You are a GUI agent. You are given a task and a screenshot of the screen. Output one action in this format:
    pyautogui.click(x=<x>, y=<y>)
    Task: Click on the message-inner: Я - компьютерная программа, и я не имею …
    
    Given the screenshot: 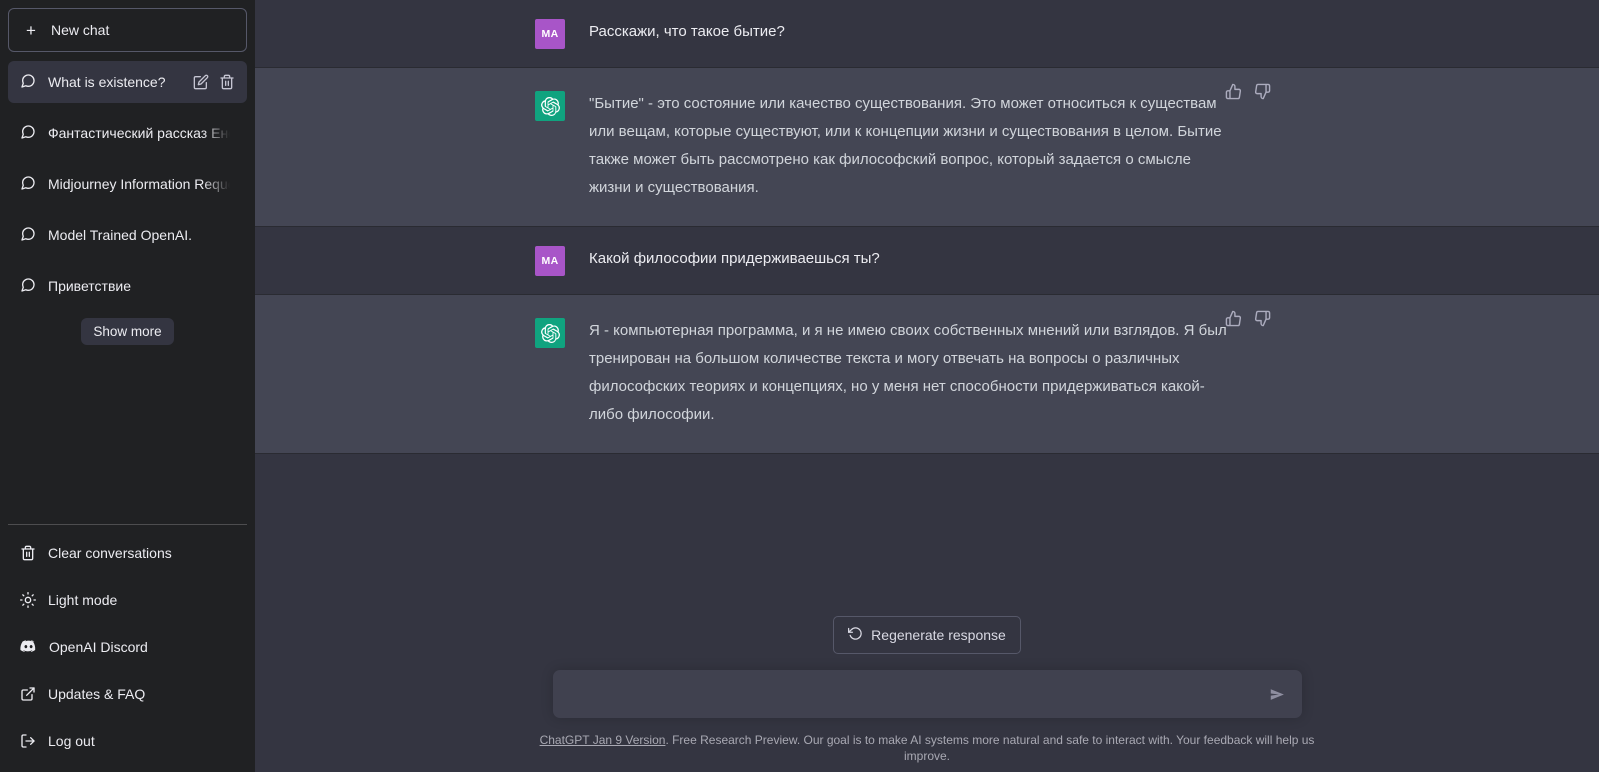 What is the action you would take?
    pyautogui.click(x=903, y=374)
    